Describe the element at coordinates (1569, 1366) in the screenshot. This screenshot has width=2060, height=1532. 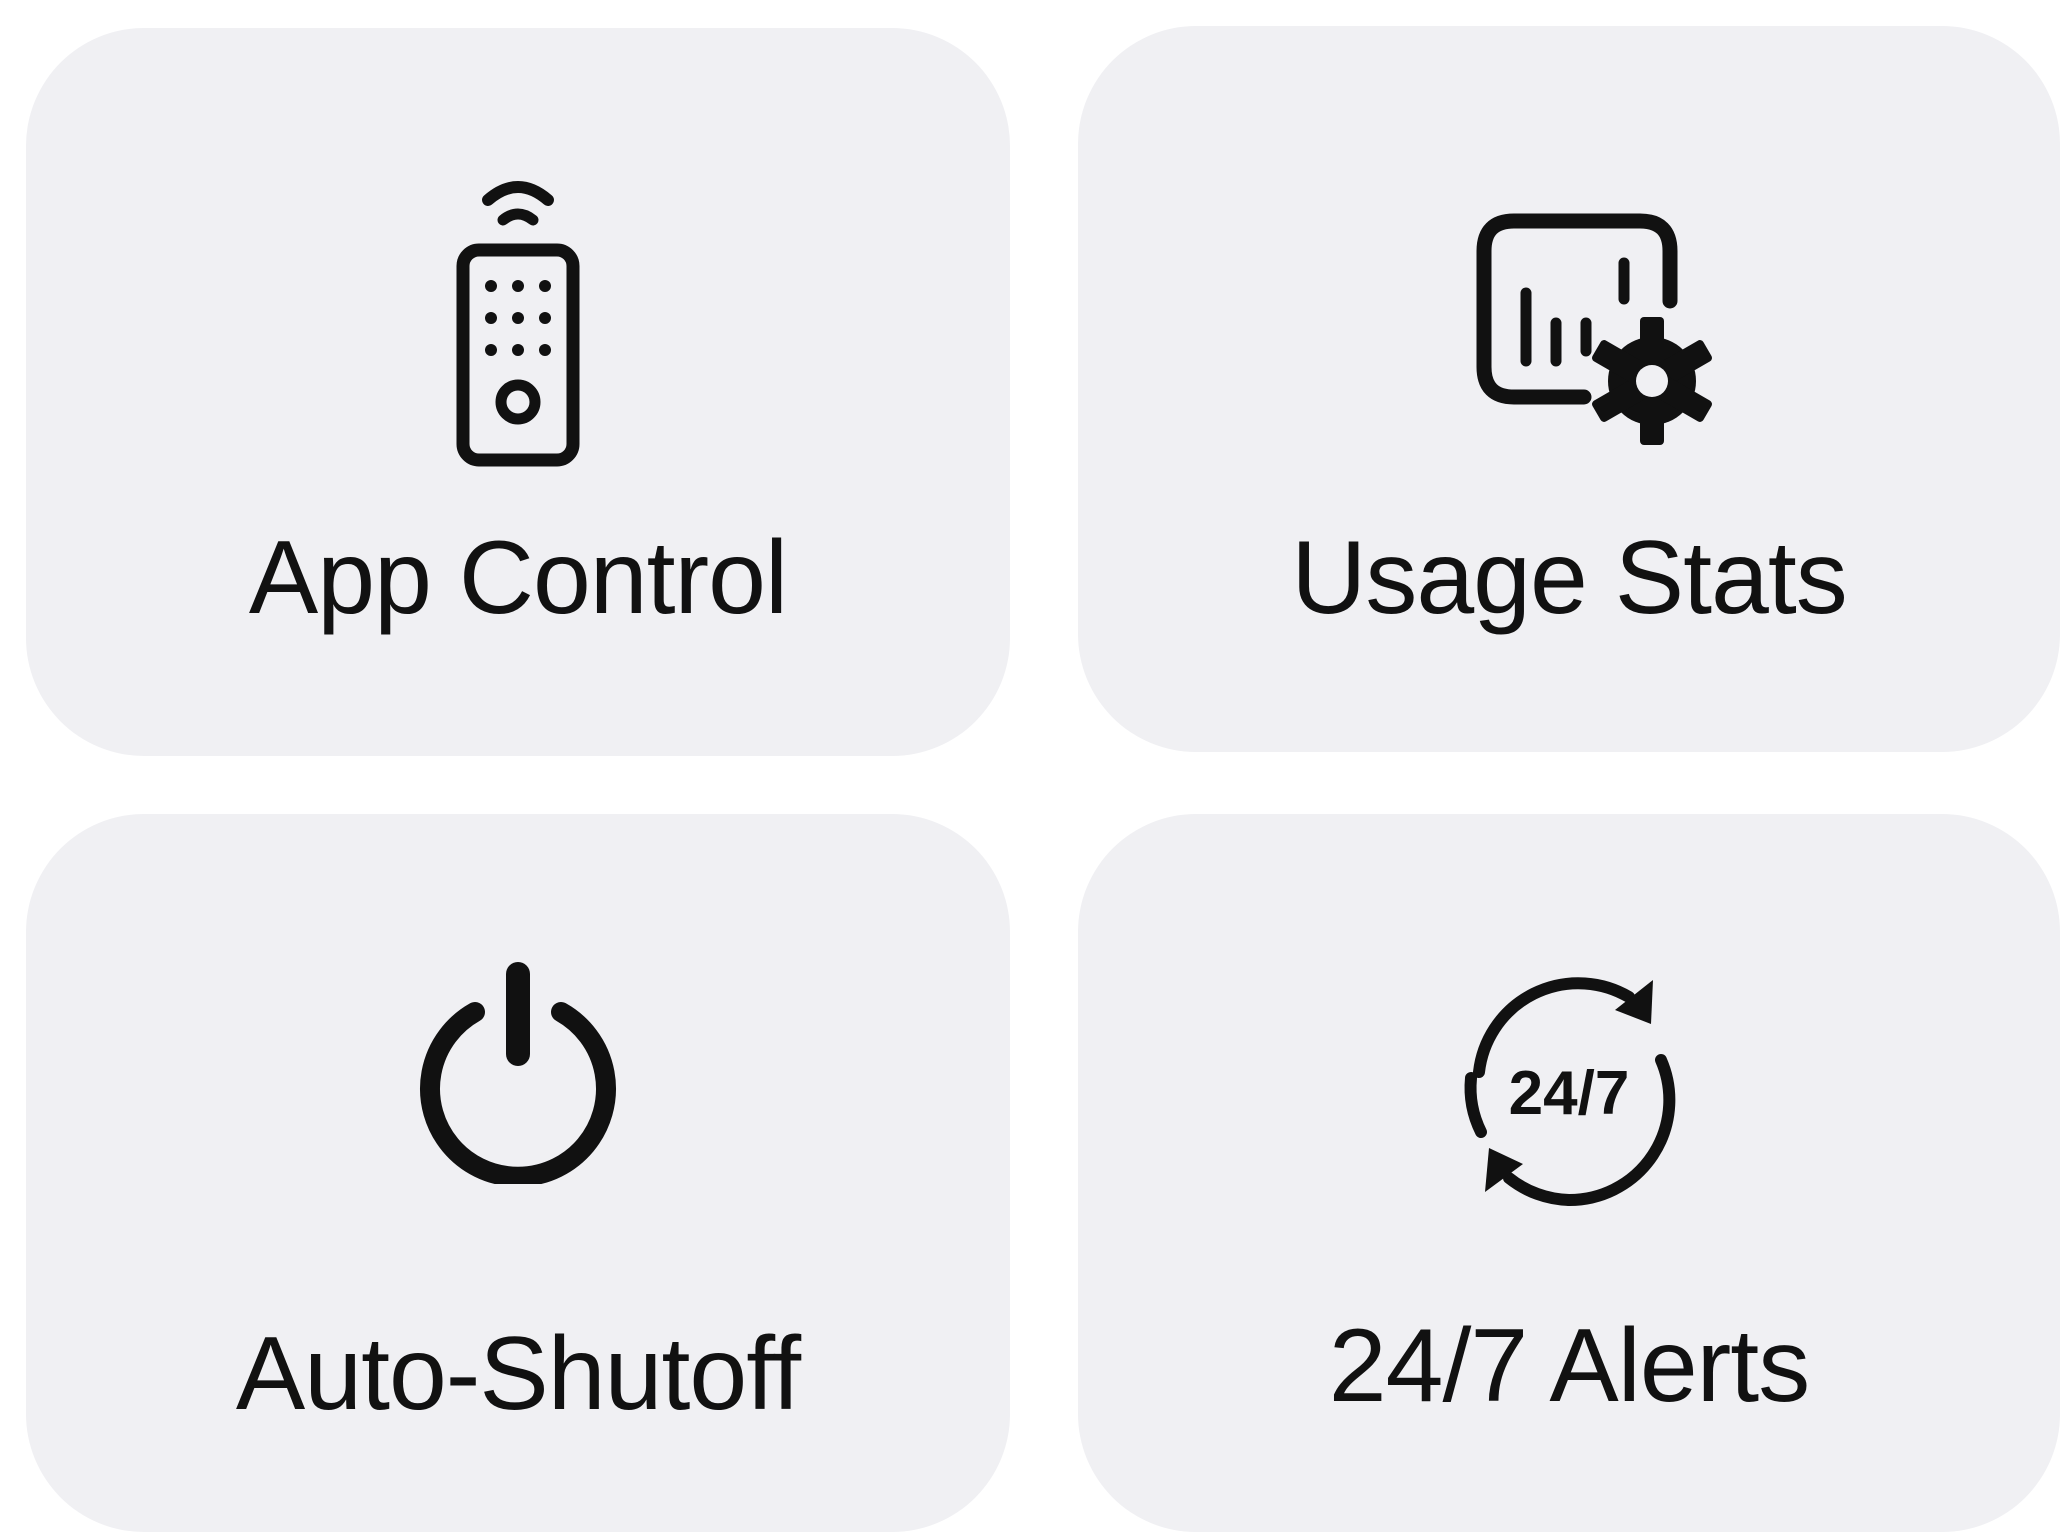
I see `feature-label: 24/7 Alerts` at that location.